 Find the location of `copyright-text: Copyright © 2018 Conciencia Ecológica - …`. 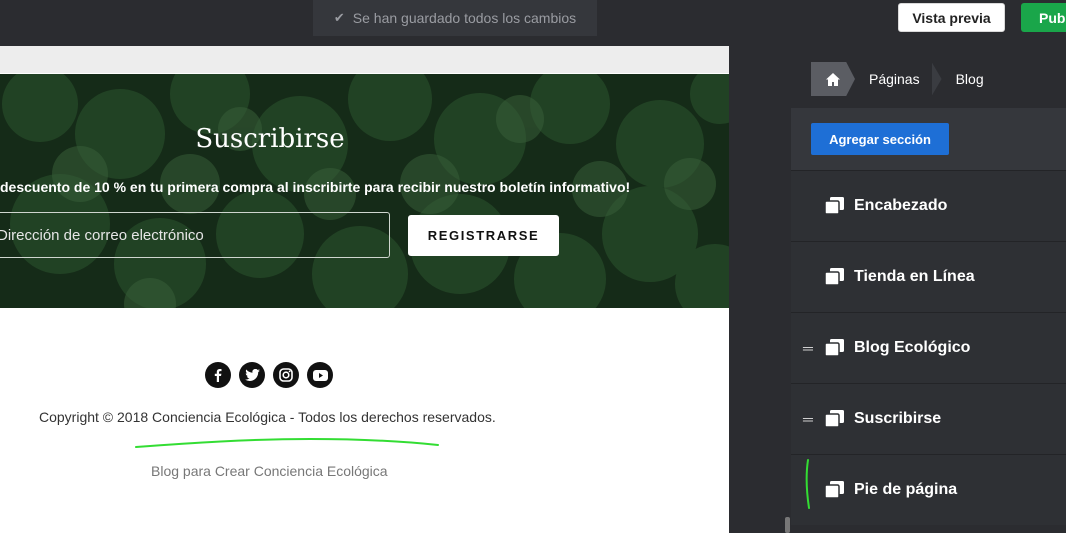

copyright-text: Copyright © 2018 Conciencia Ecológica - … is located at coordinates (267, 417).